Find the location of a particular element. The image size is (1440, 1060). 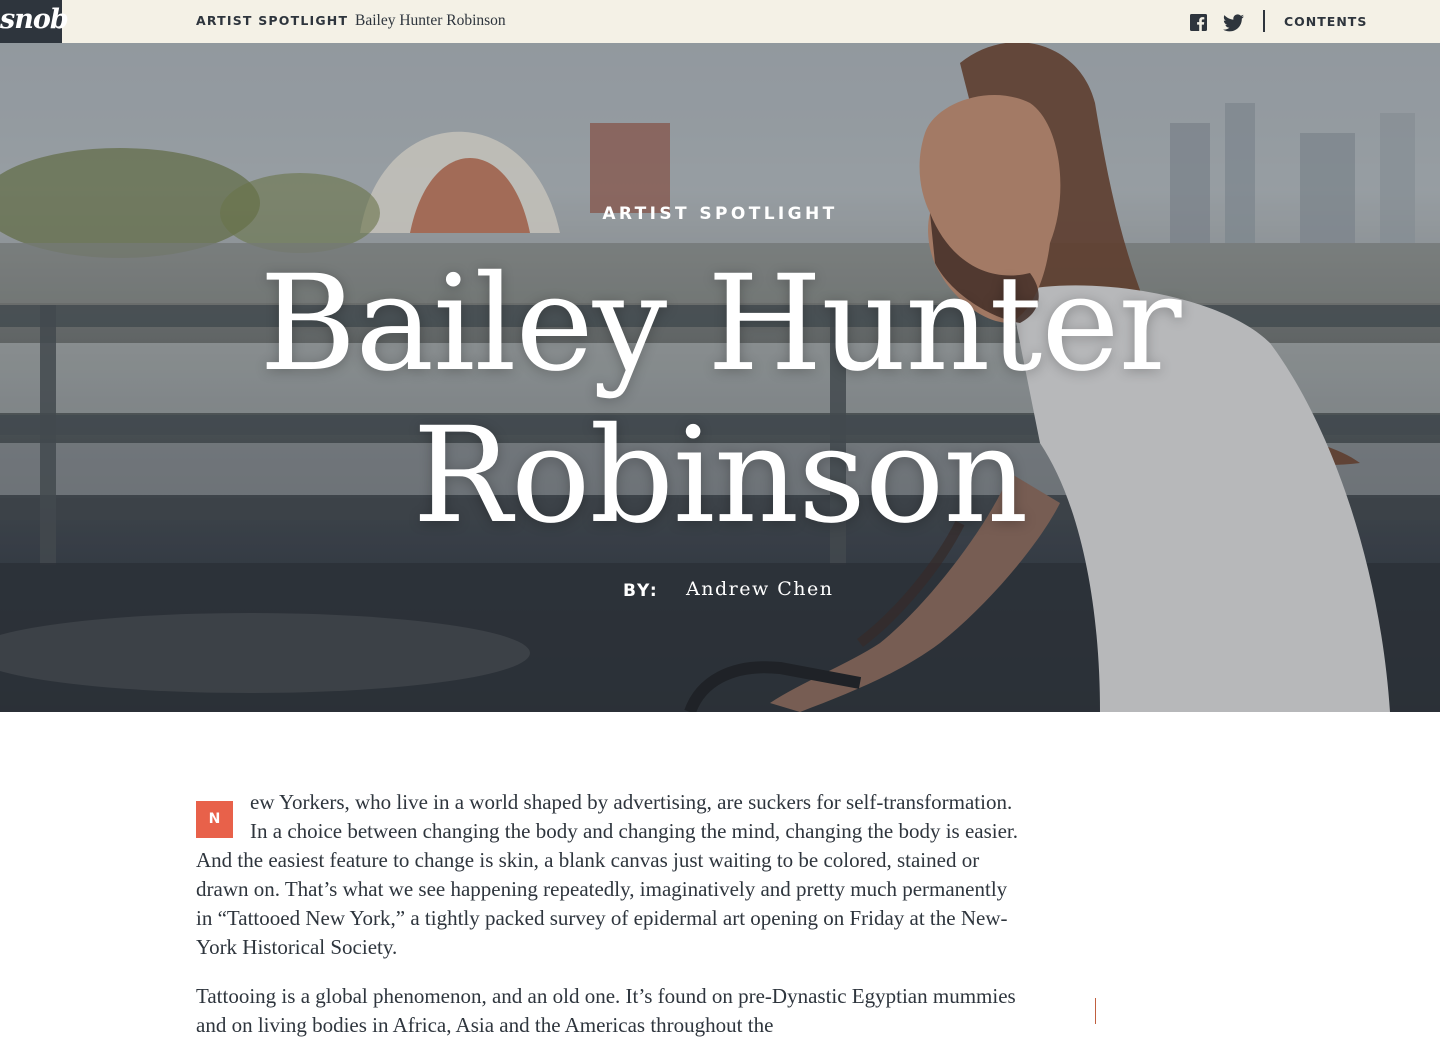

contents-link: CONTENTS is located at coordinates (1325, 21).